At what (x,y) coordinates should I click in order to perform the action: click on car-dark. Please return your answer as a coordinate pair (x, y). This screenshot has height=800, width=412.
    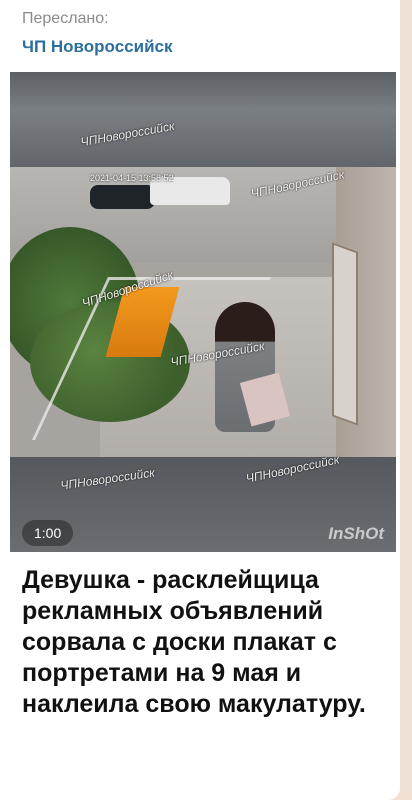
    Looking at the image, I should click on (122, 197).